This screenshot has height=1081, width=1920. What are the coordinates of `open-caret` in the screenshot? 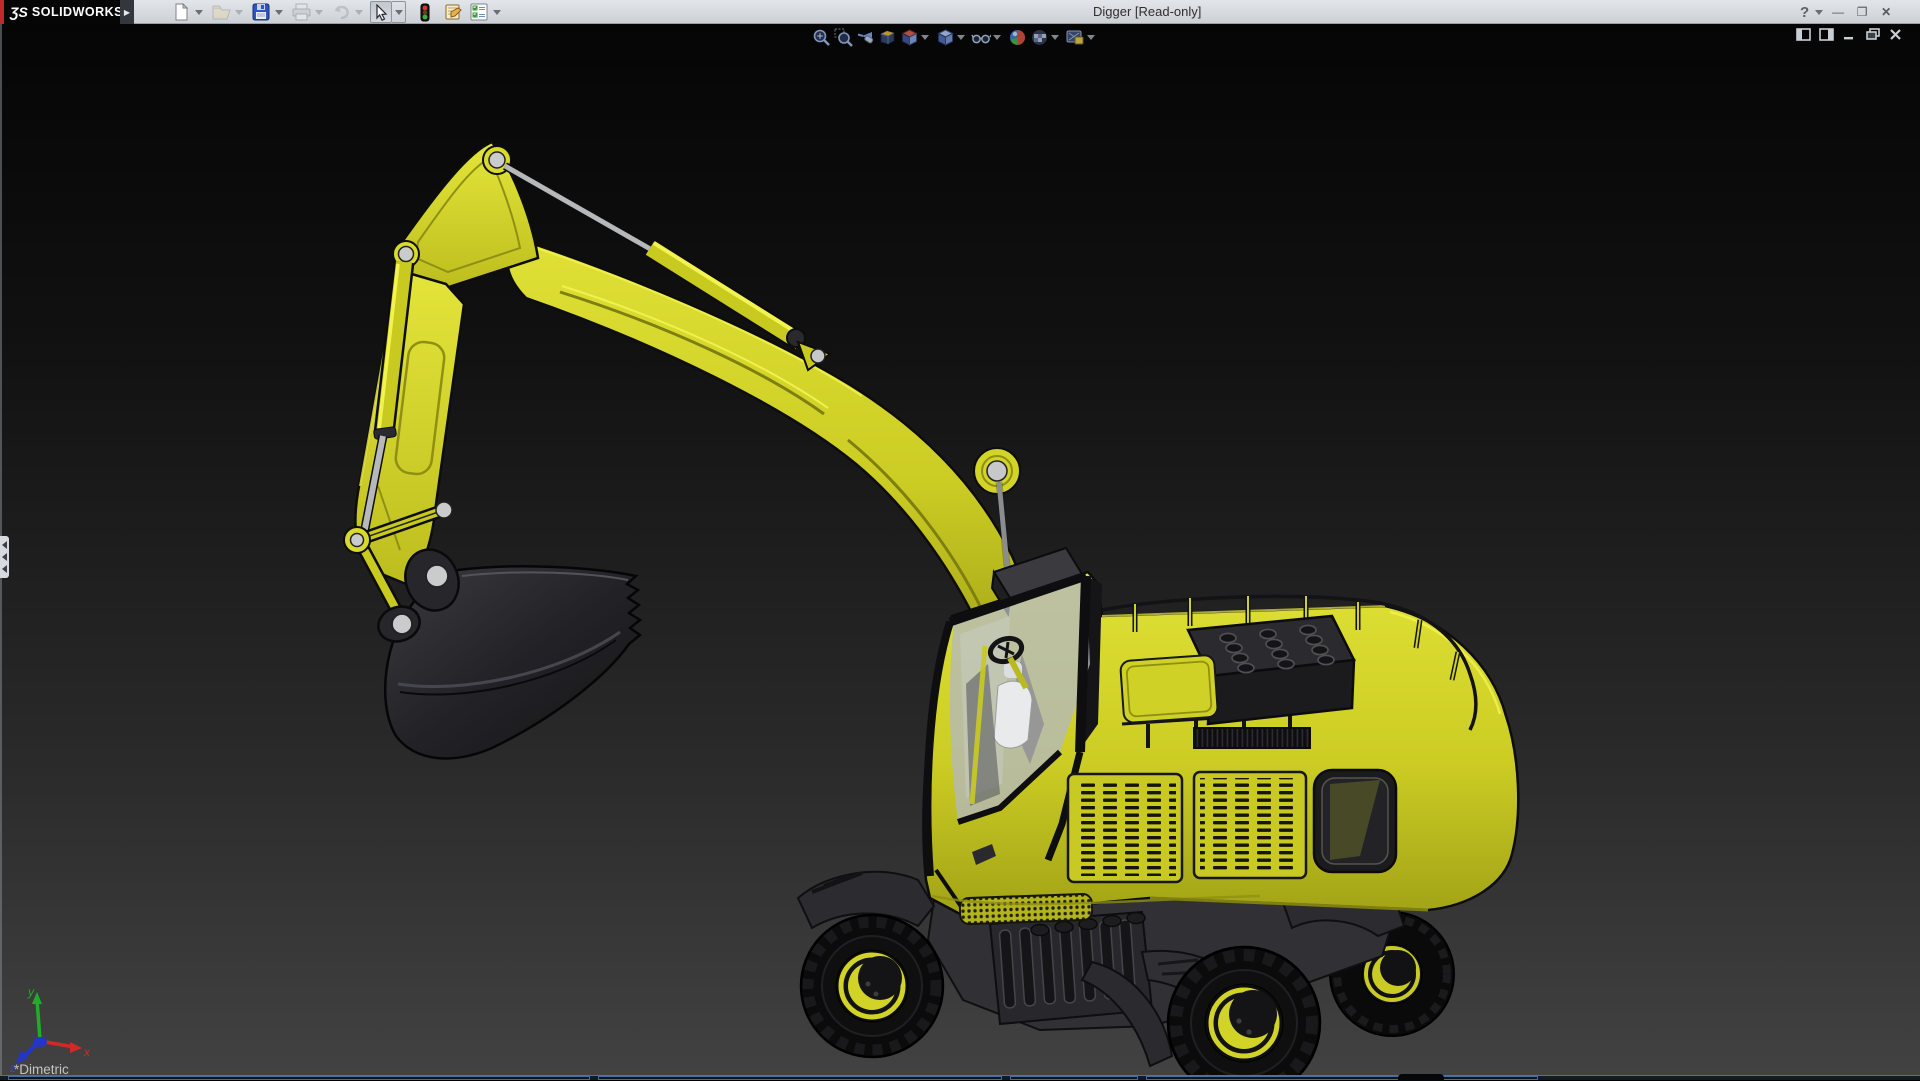 It's located at (239, 12).